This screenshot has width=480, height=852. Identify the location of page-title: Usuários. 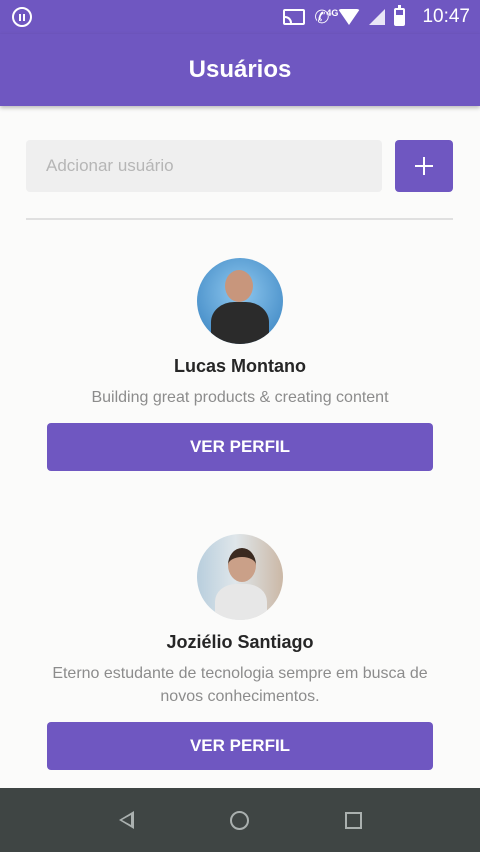
(240, 69).